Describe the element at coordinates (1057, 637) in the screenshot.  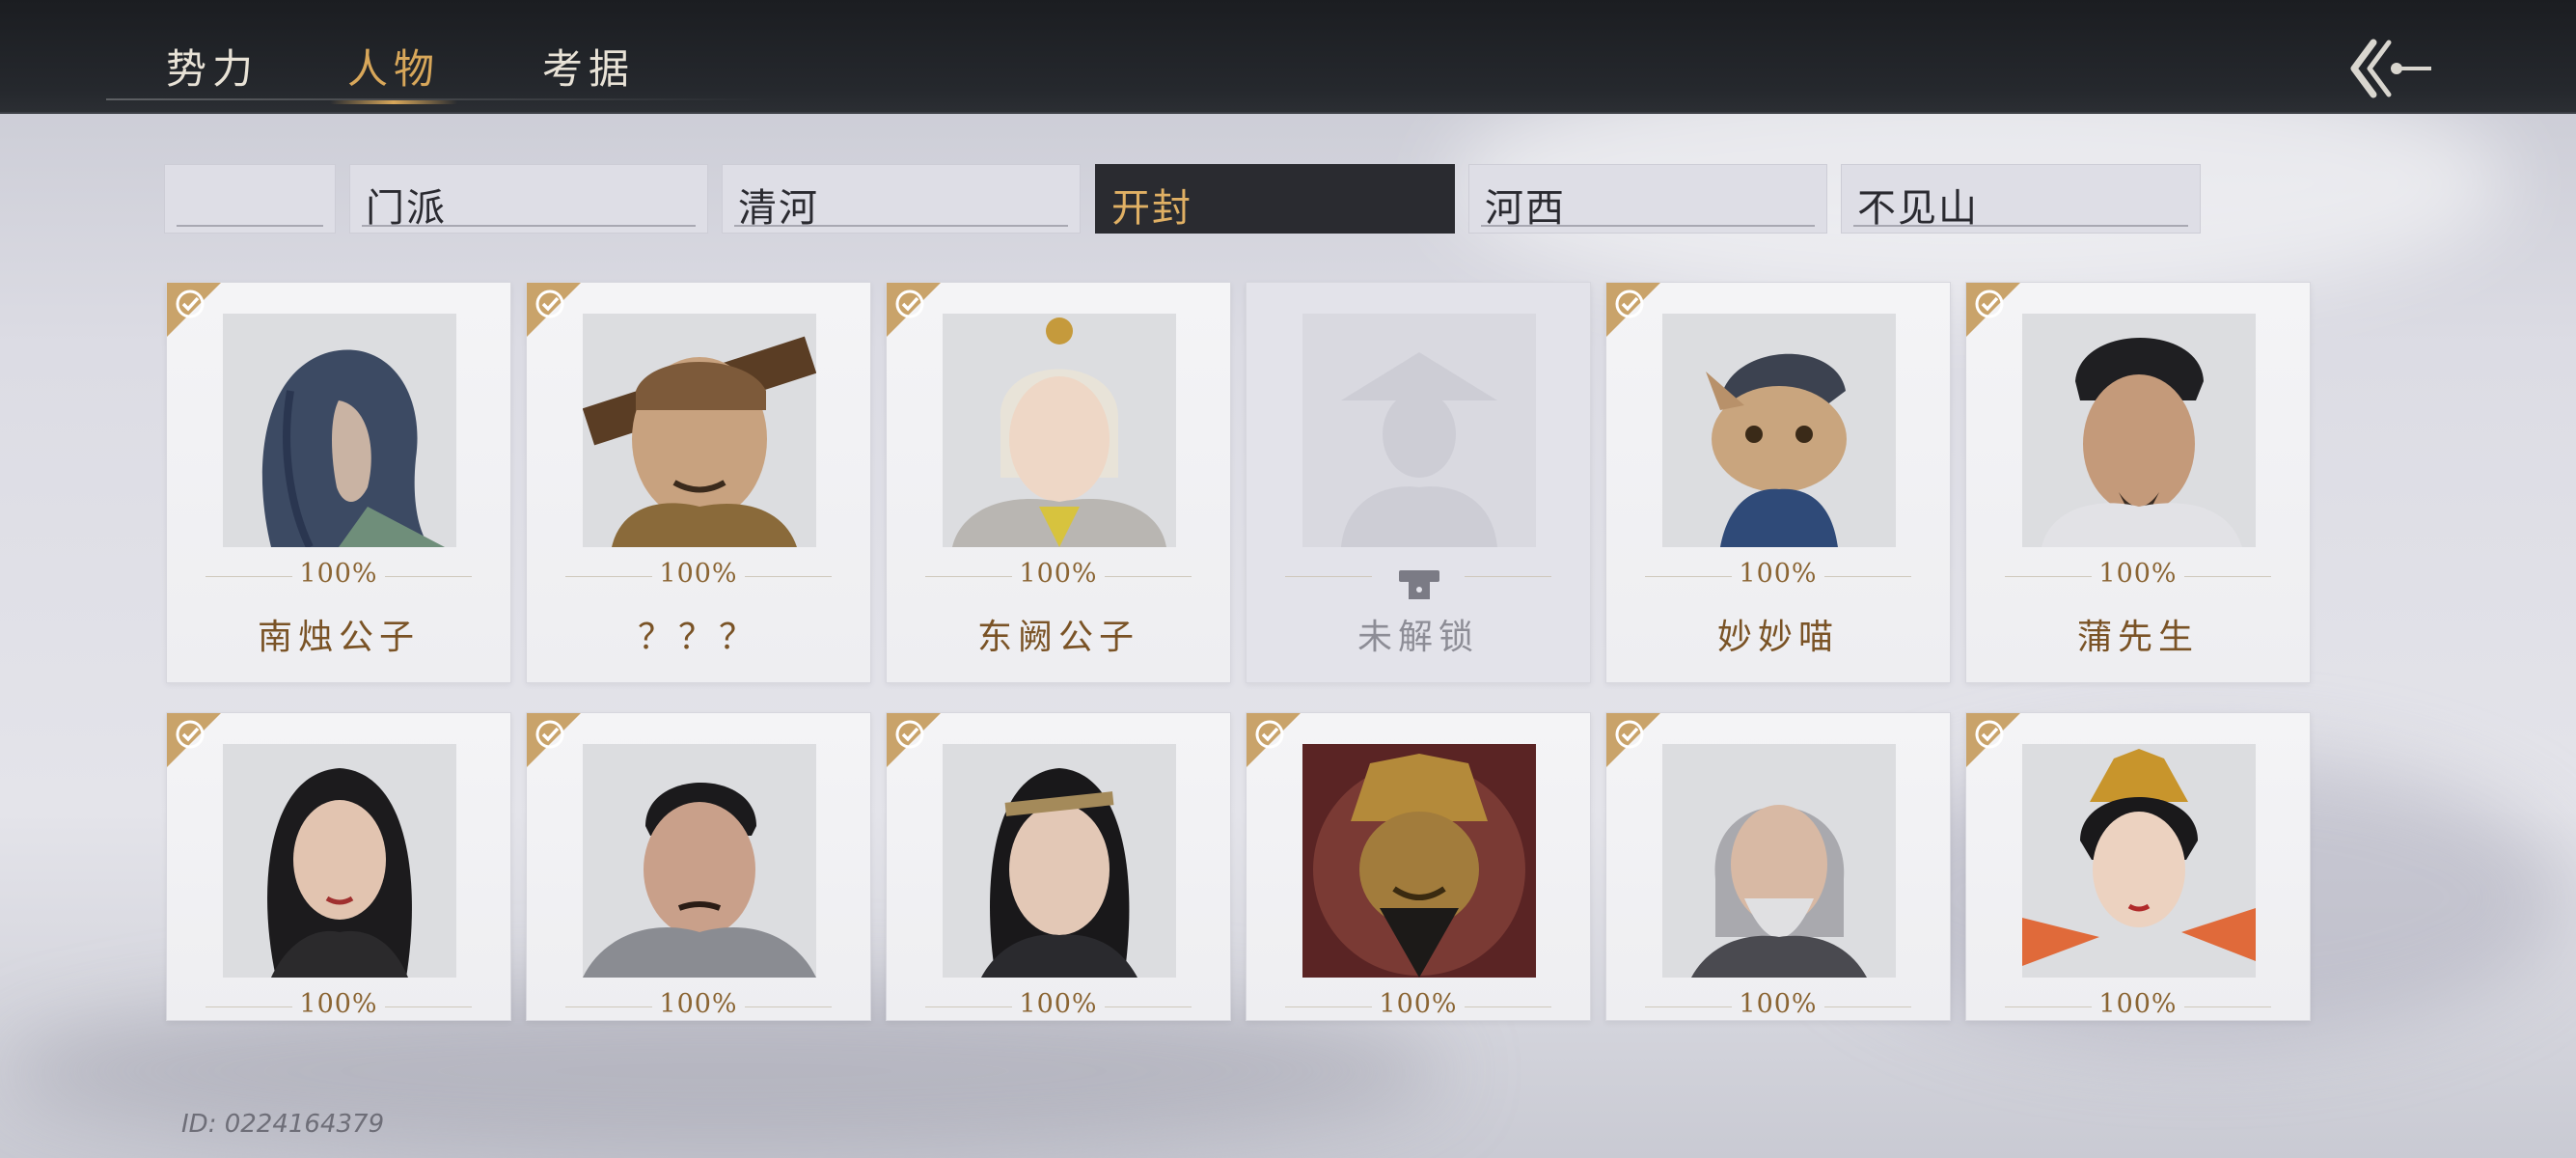
I see `character-name: 东阙公子` at that location.